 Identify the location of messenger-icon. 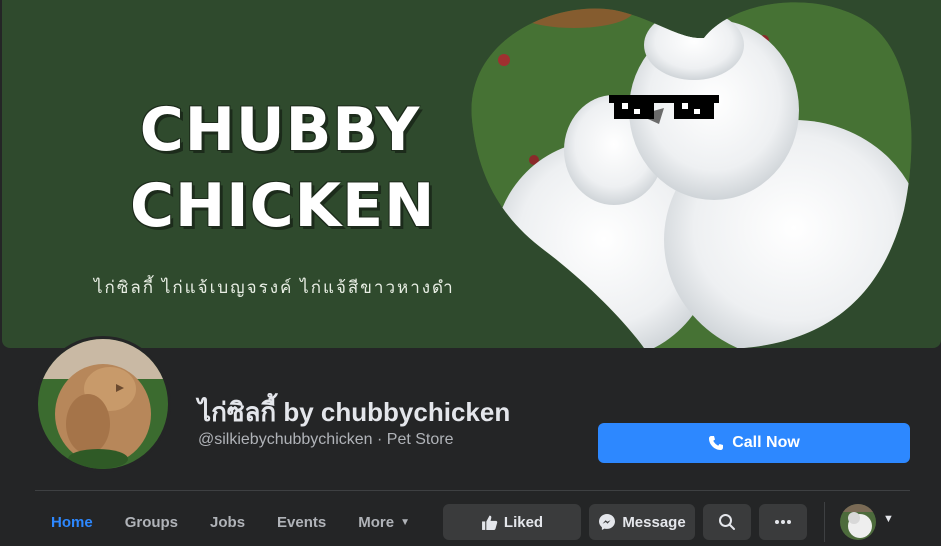
(607, 522).